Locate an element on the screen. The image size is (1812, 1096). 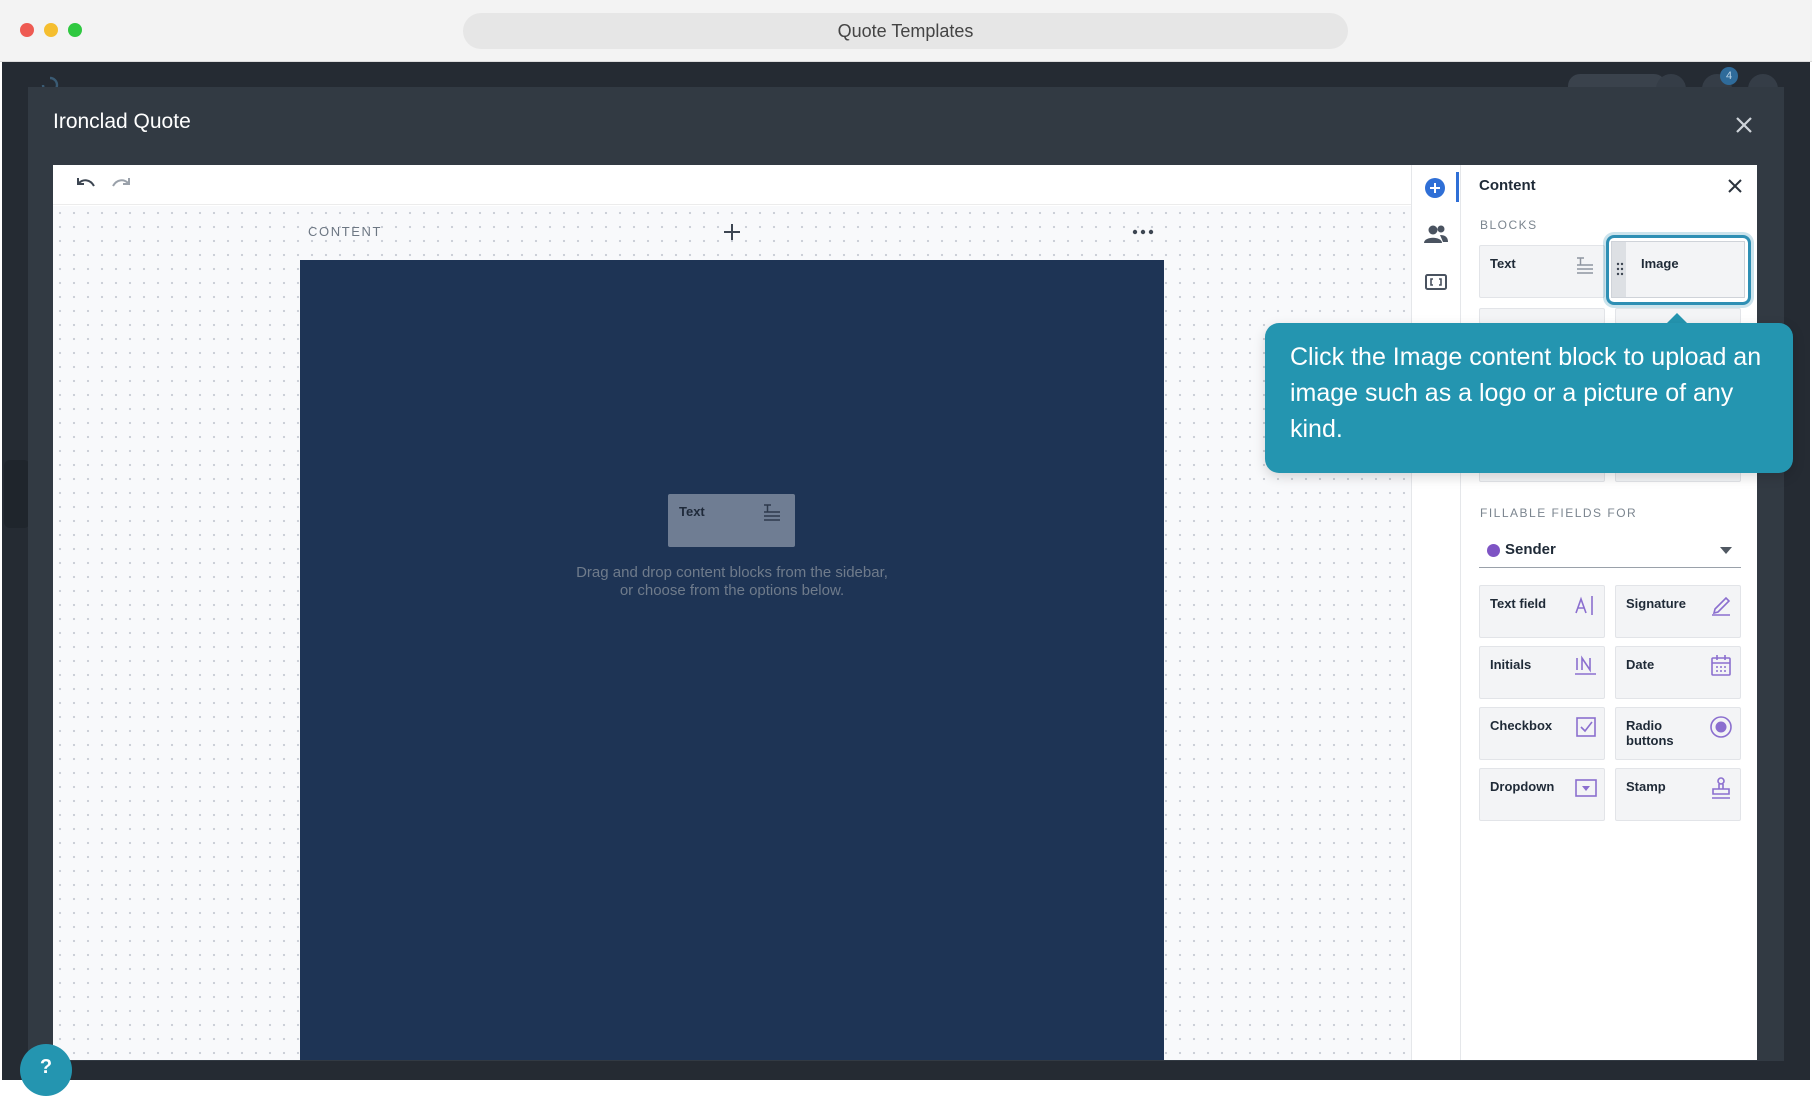
signature-label: Signature is located at coordinates (1656, 603).